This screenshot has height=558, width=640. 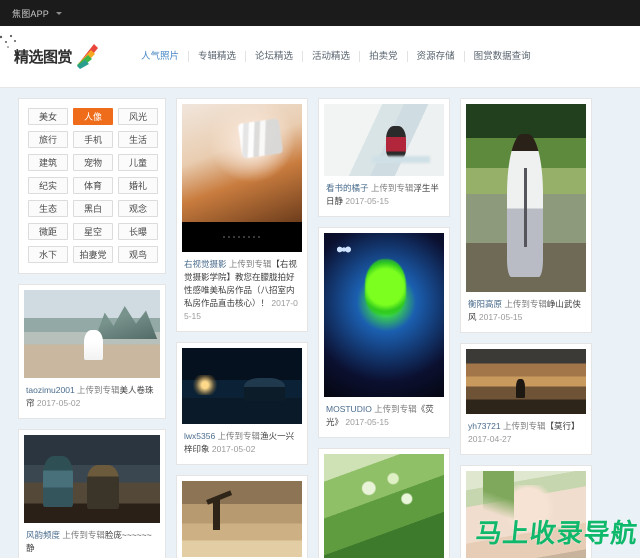 What do you see at coordinates (218, 56) in the screenshot?
I see `nav-item-album-picks: 专辑精选` at bounding box center [218, 56].